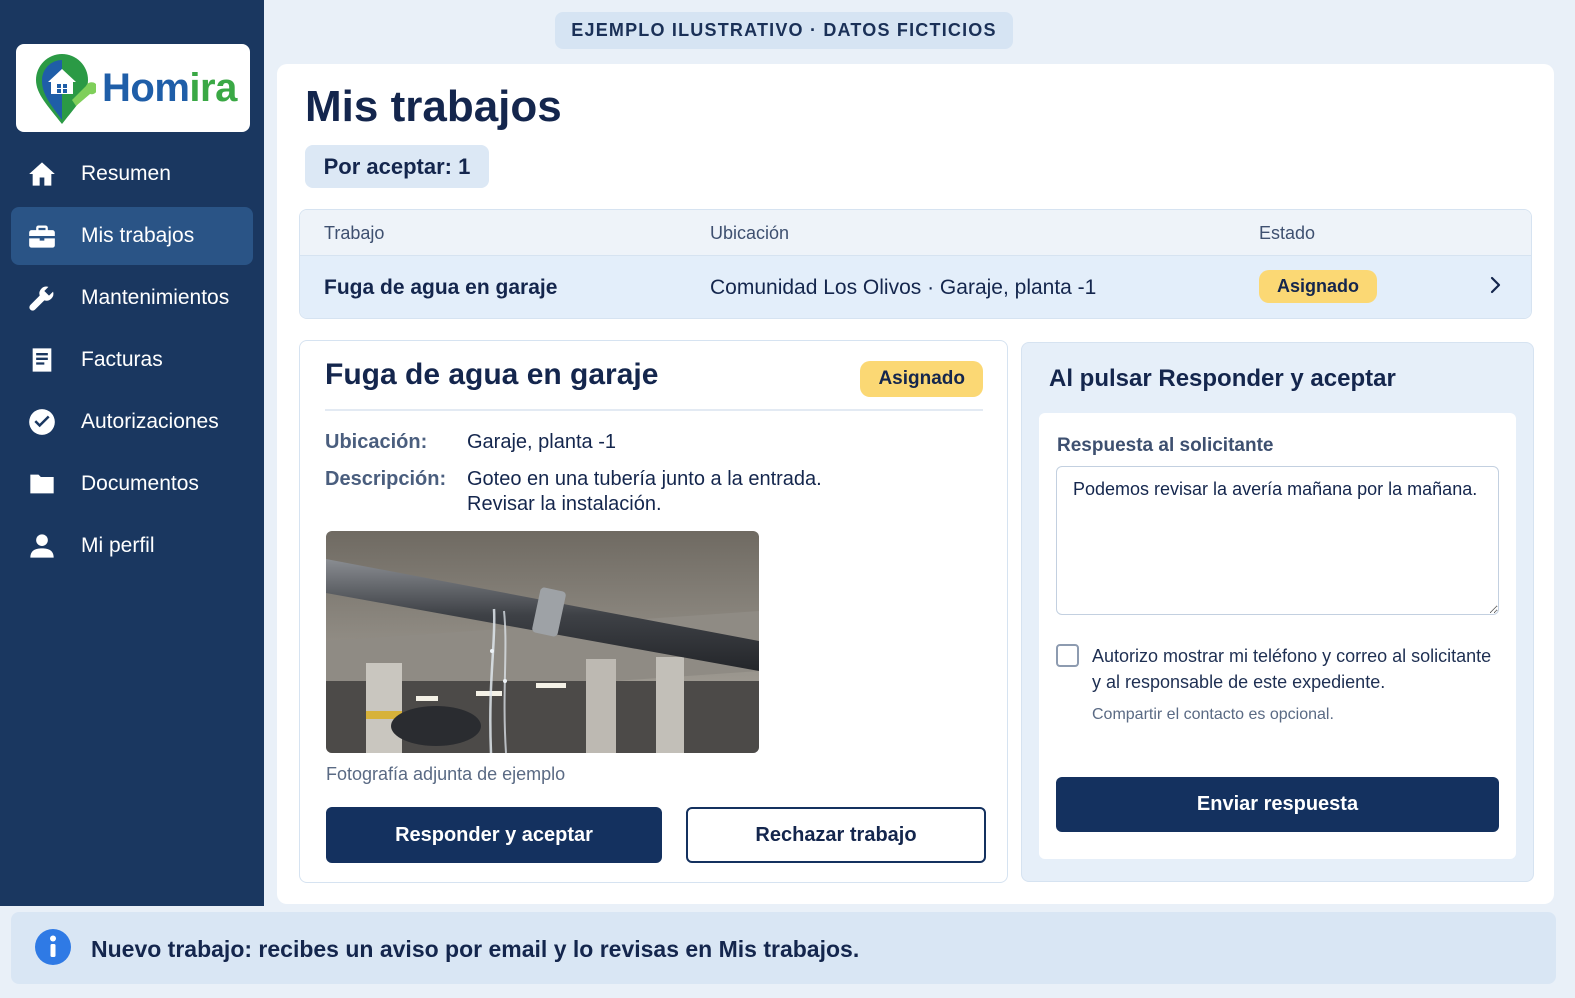 The width and height of the screenshot is (1575, 998). Describe the element at coordinates (150, 421) in the screenshot. I see `sidebar-item-label: Autorizaciones` at that location.